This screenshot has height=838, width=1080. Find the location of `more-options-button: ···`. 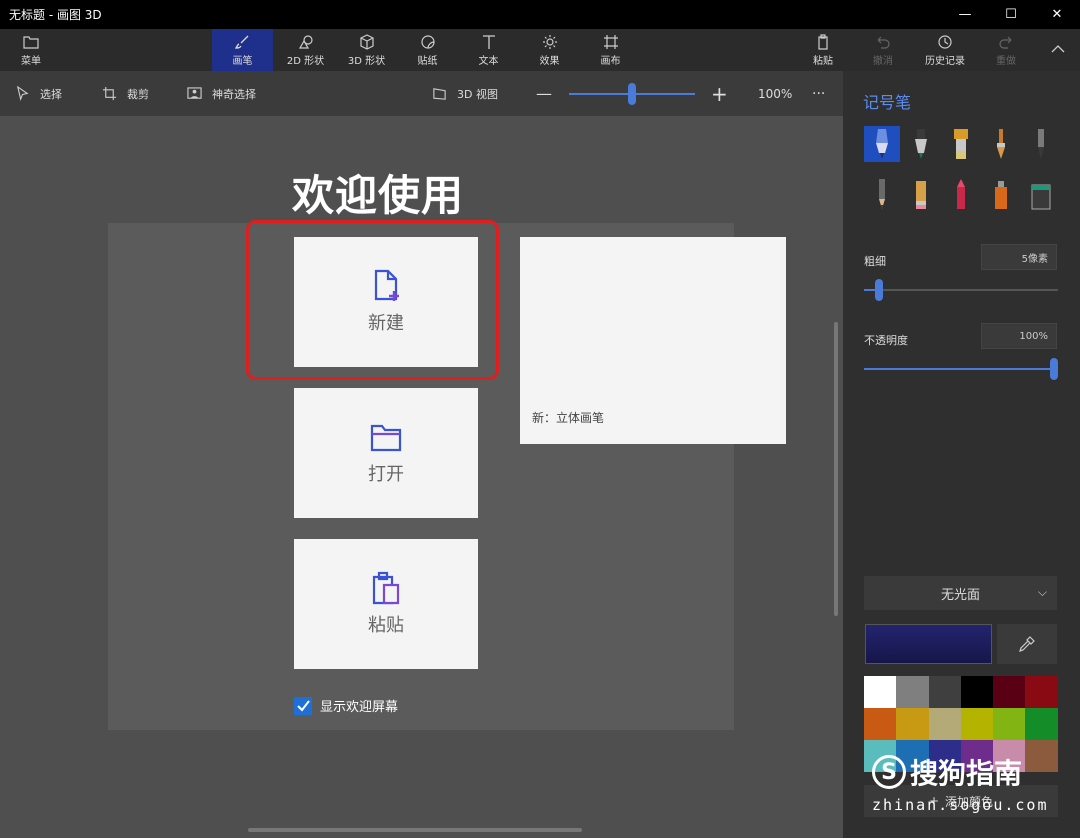

more-options-button: ··· is located at coordinates (818, 93).